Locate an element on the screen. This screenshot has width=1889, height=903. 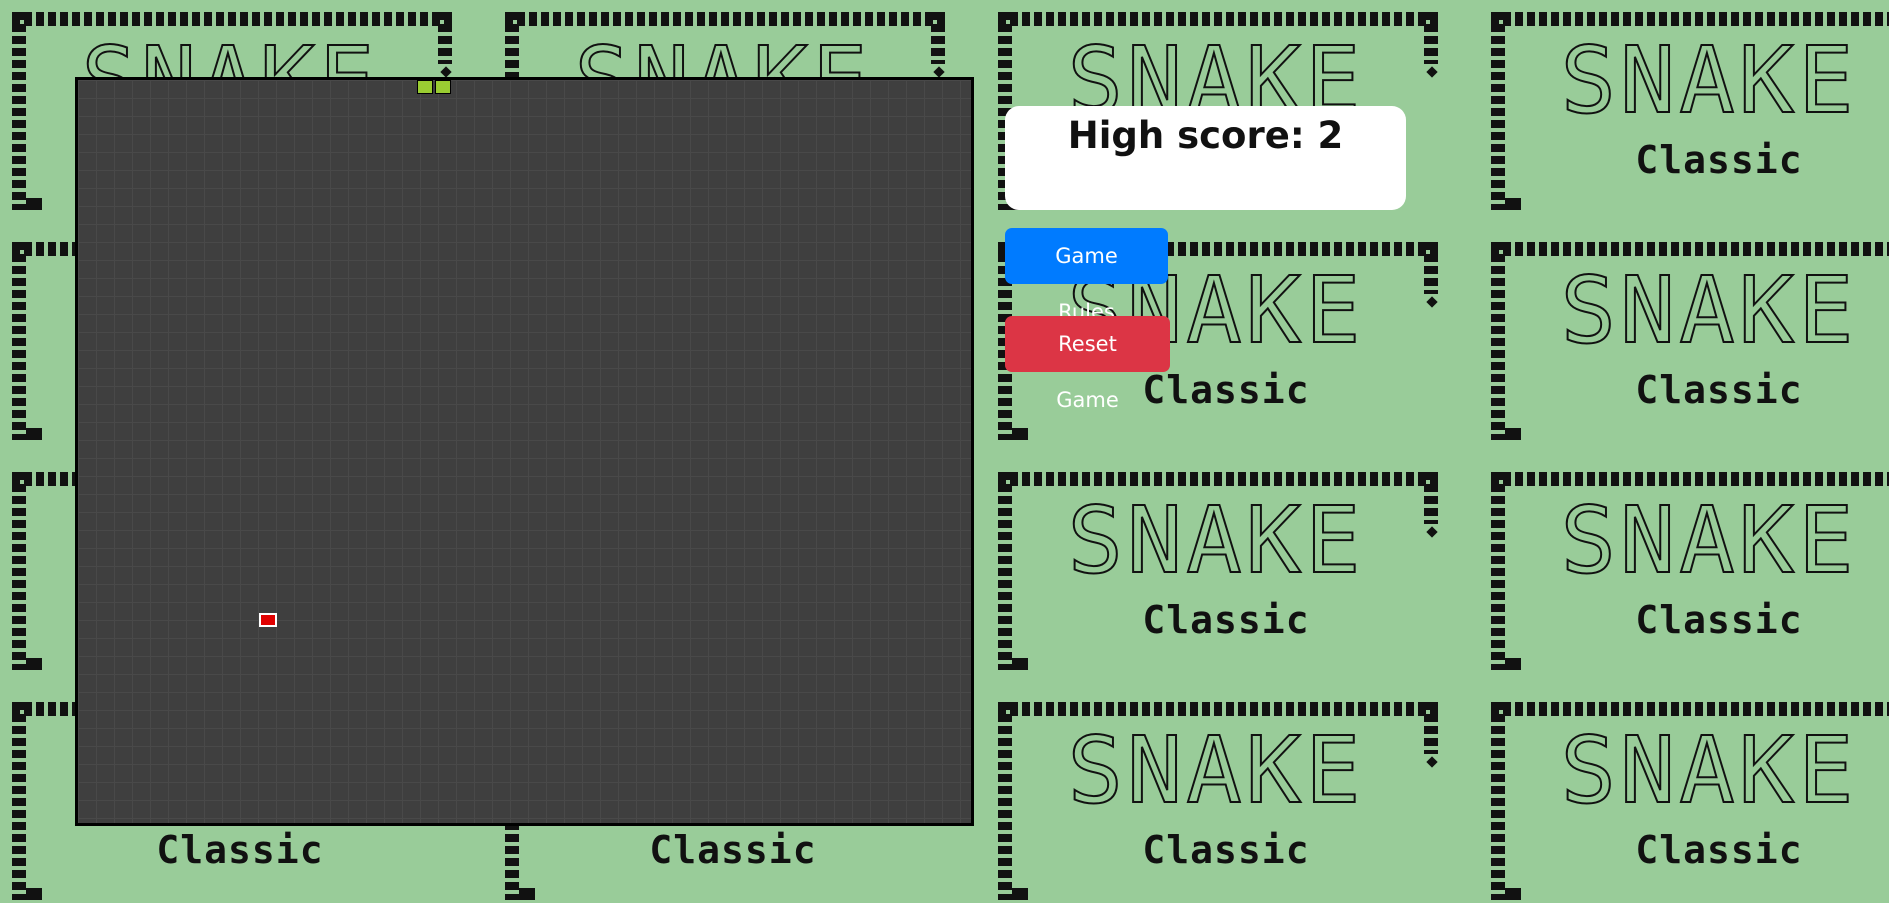
game-rules-button: Game Rules is located at coordinates (1086, 276).